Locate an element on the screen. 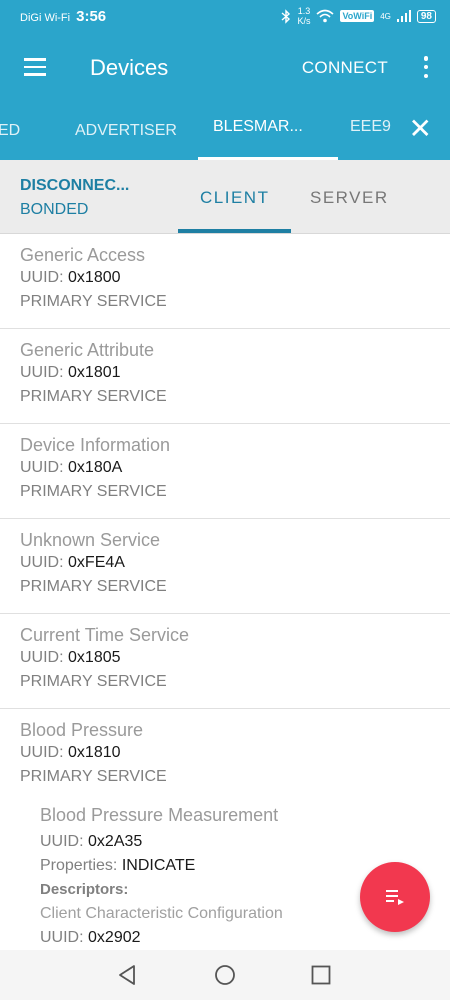 The width and height of the screenshot is (450, 1000). tab-eee9: EEE9 is located at coordinates (370, 127).